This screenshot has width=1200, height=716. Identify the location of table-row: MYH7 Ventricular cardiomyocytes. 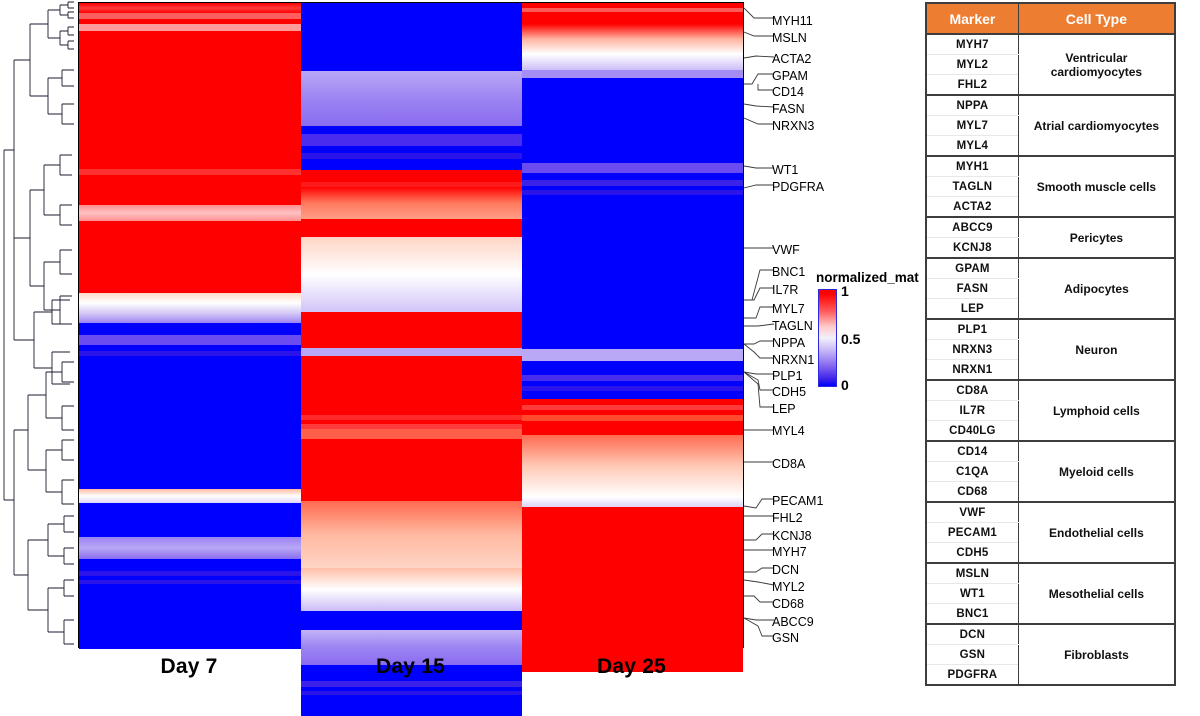
(1050, 64).